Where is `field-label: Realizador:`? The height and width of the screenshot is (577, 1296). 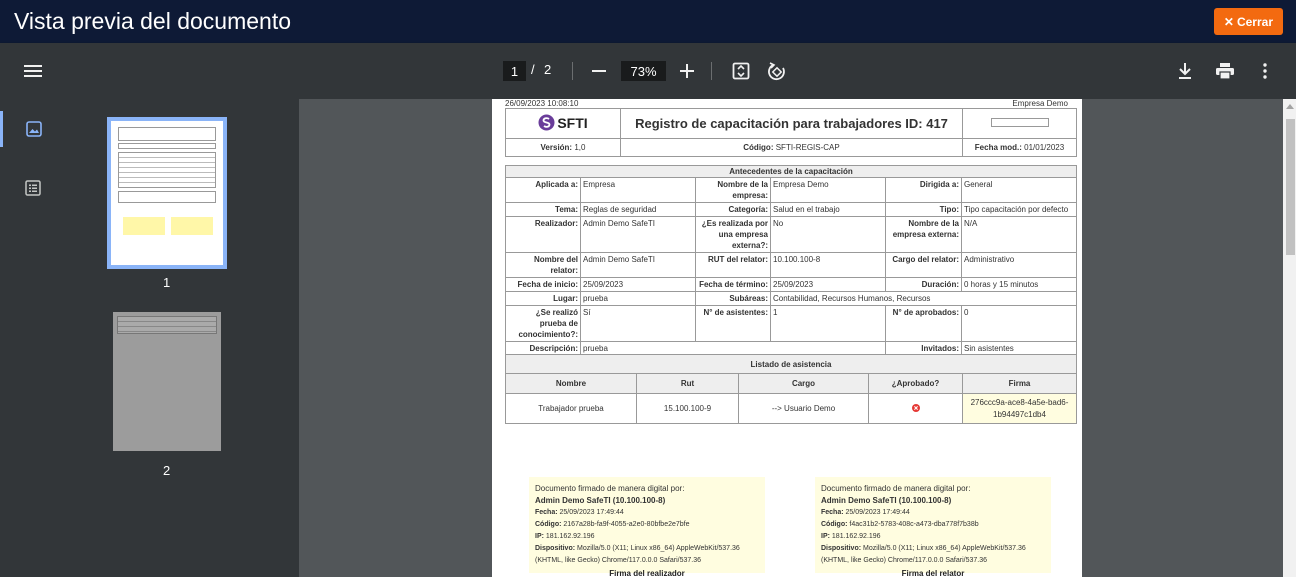
field-label: Realizador: is located at coordinates (543, 234).